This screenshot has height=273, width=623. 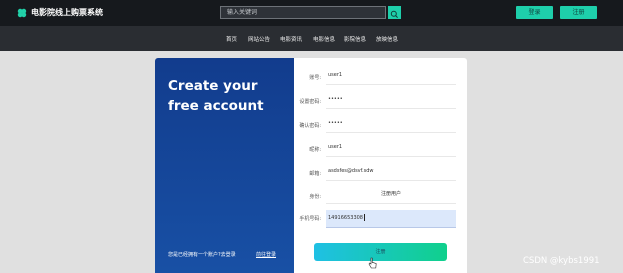 What do you see at coordinates (345, 218) in the screenshot?
I see `phone-input-value: 14916653308` at bounding box center [345, 218].